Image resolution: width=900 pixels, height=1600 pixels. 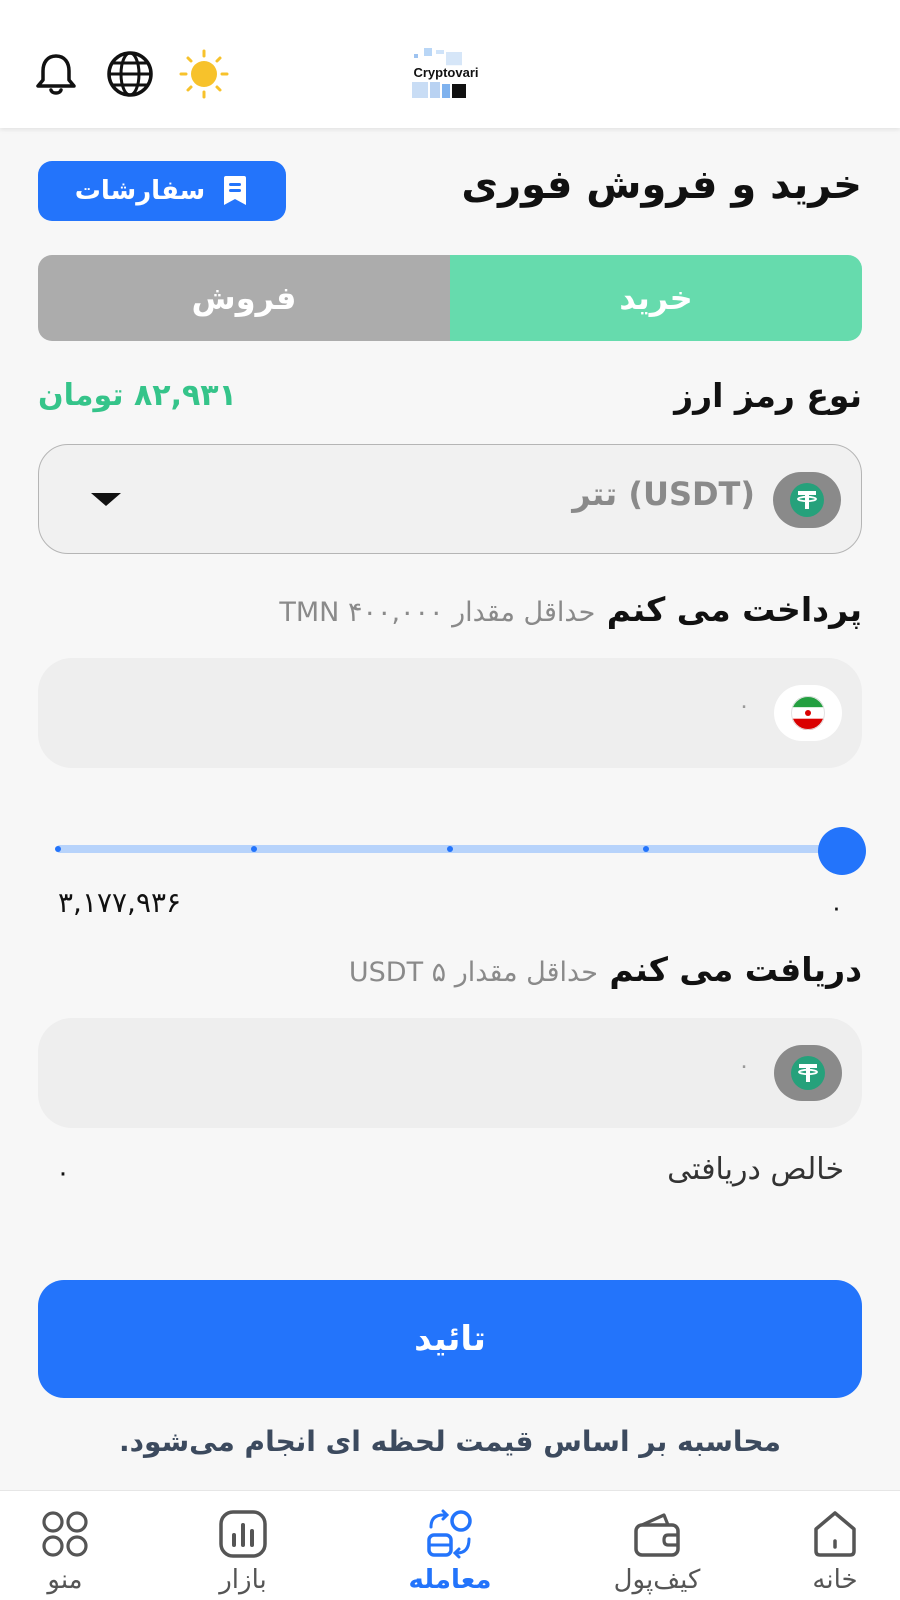 I want to click on nav-wallet: کیف‌پول, so click(x=657, y=1550).